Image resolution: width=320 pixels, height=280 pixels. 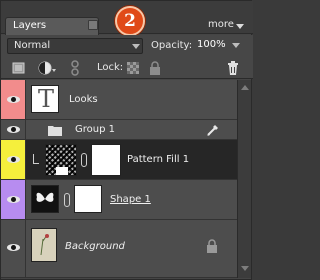 What do you see at coordinates (62, 171) in the screenshot?
I see `pattern-thumbnail-marker` at bounding box center [62, 171].